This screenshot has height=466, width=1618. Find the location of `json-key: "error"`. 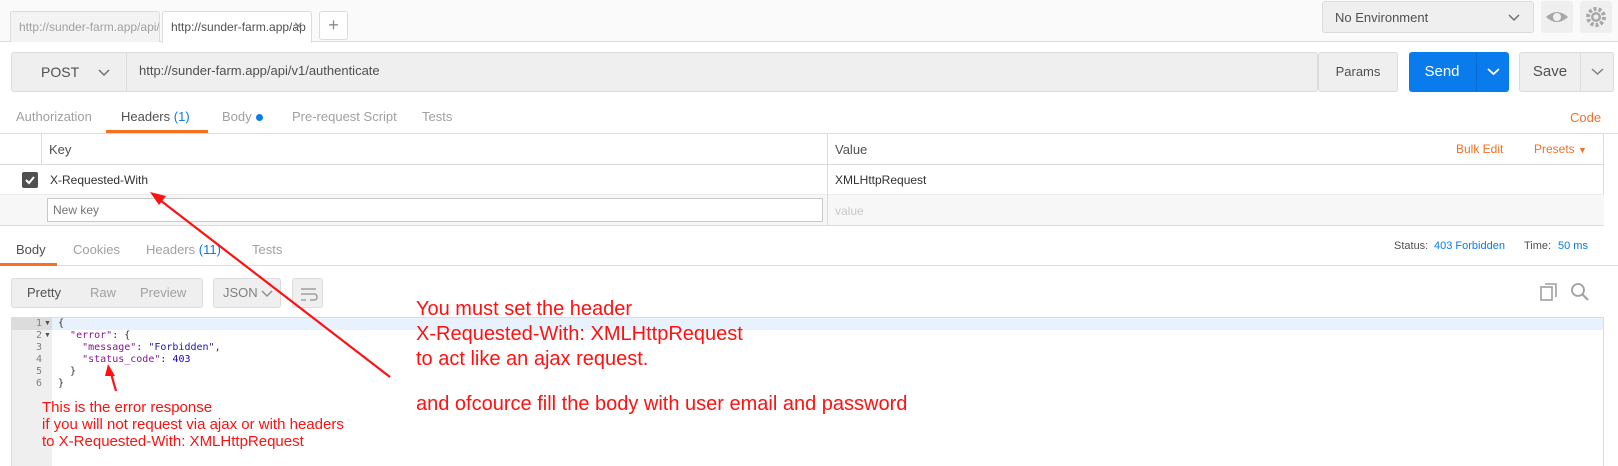

json-key: "error" is located at coordinates (91, 335).